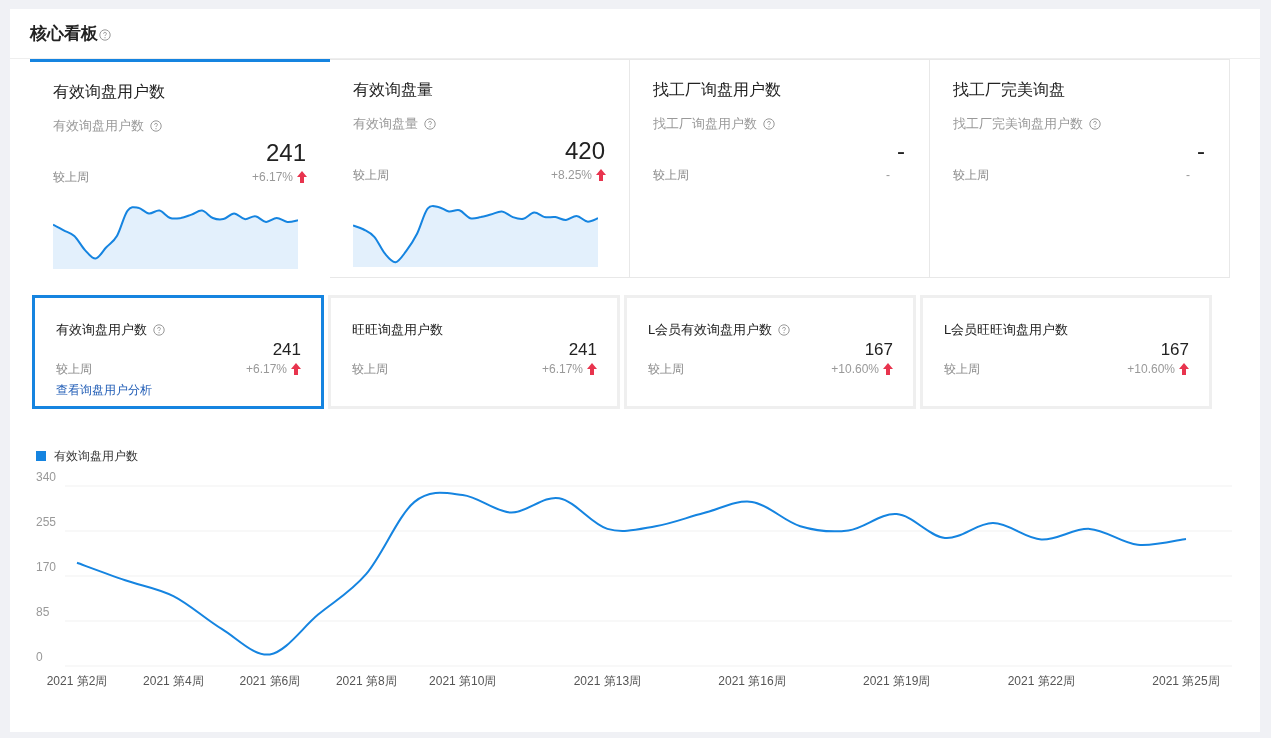 The height and width of the screenshot is (738, 1271). I want to click on metric-value: 420, so click(584, 151).